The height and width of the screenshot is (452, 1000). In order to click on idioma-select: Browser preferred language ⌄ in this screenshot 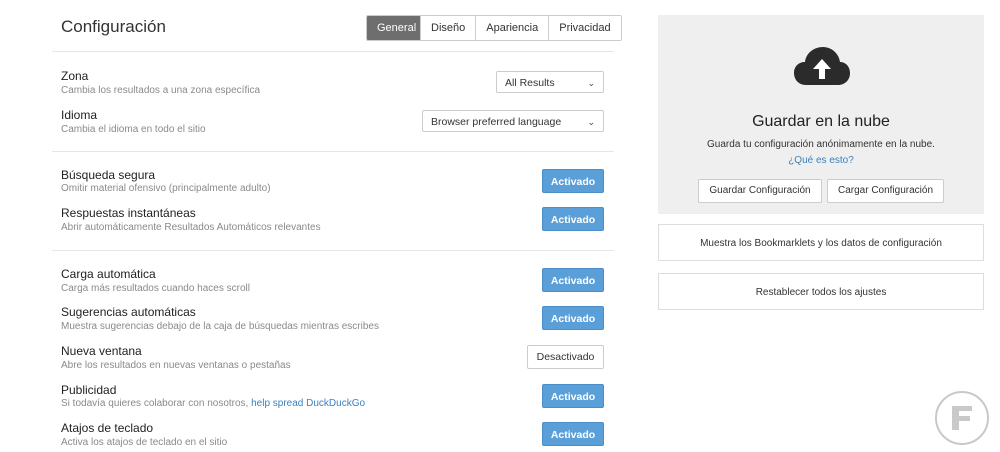, I will do `click(513, 121)`.